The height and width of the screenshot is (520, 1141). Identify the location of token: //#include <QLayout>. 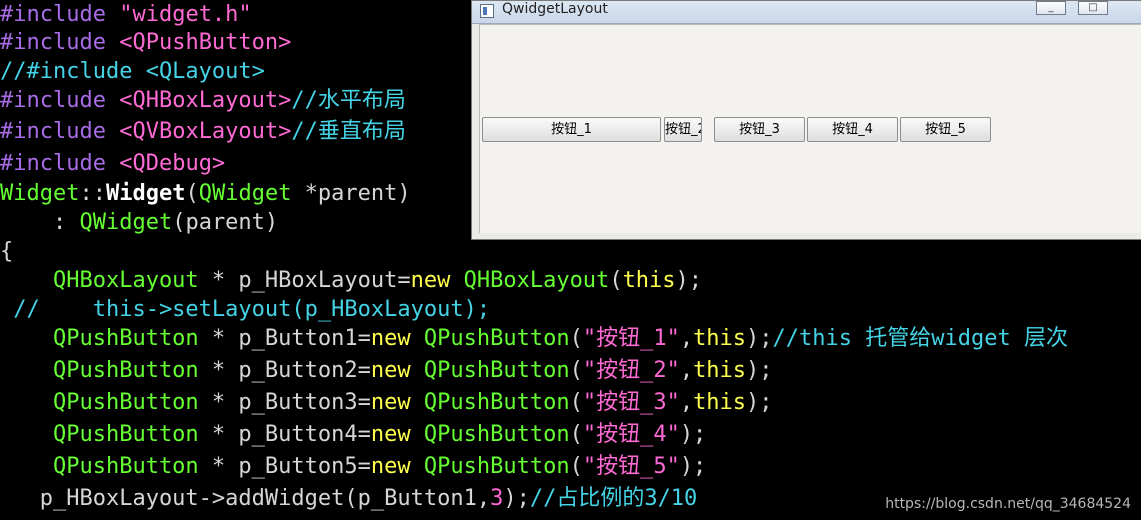
(132, 71).